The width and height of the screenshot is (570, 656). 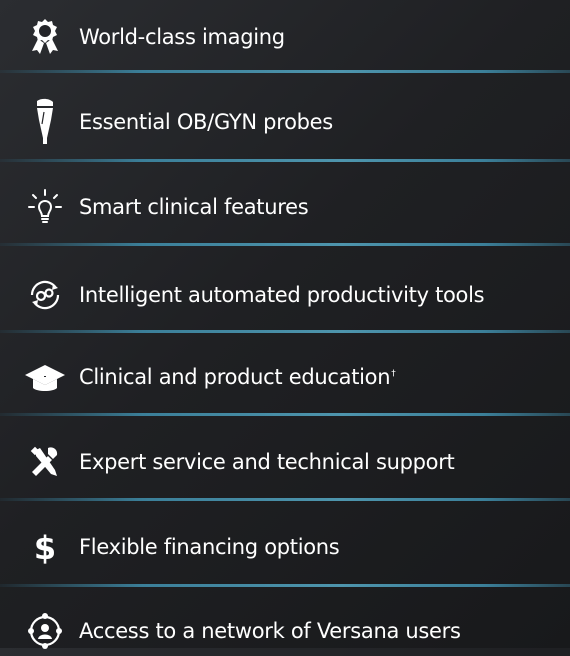 I want to click on dollar-sign-icon: $, so click(x=45, y=547).